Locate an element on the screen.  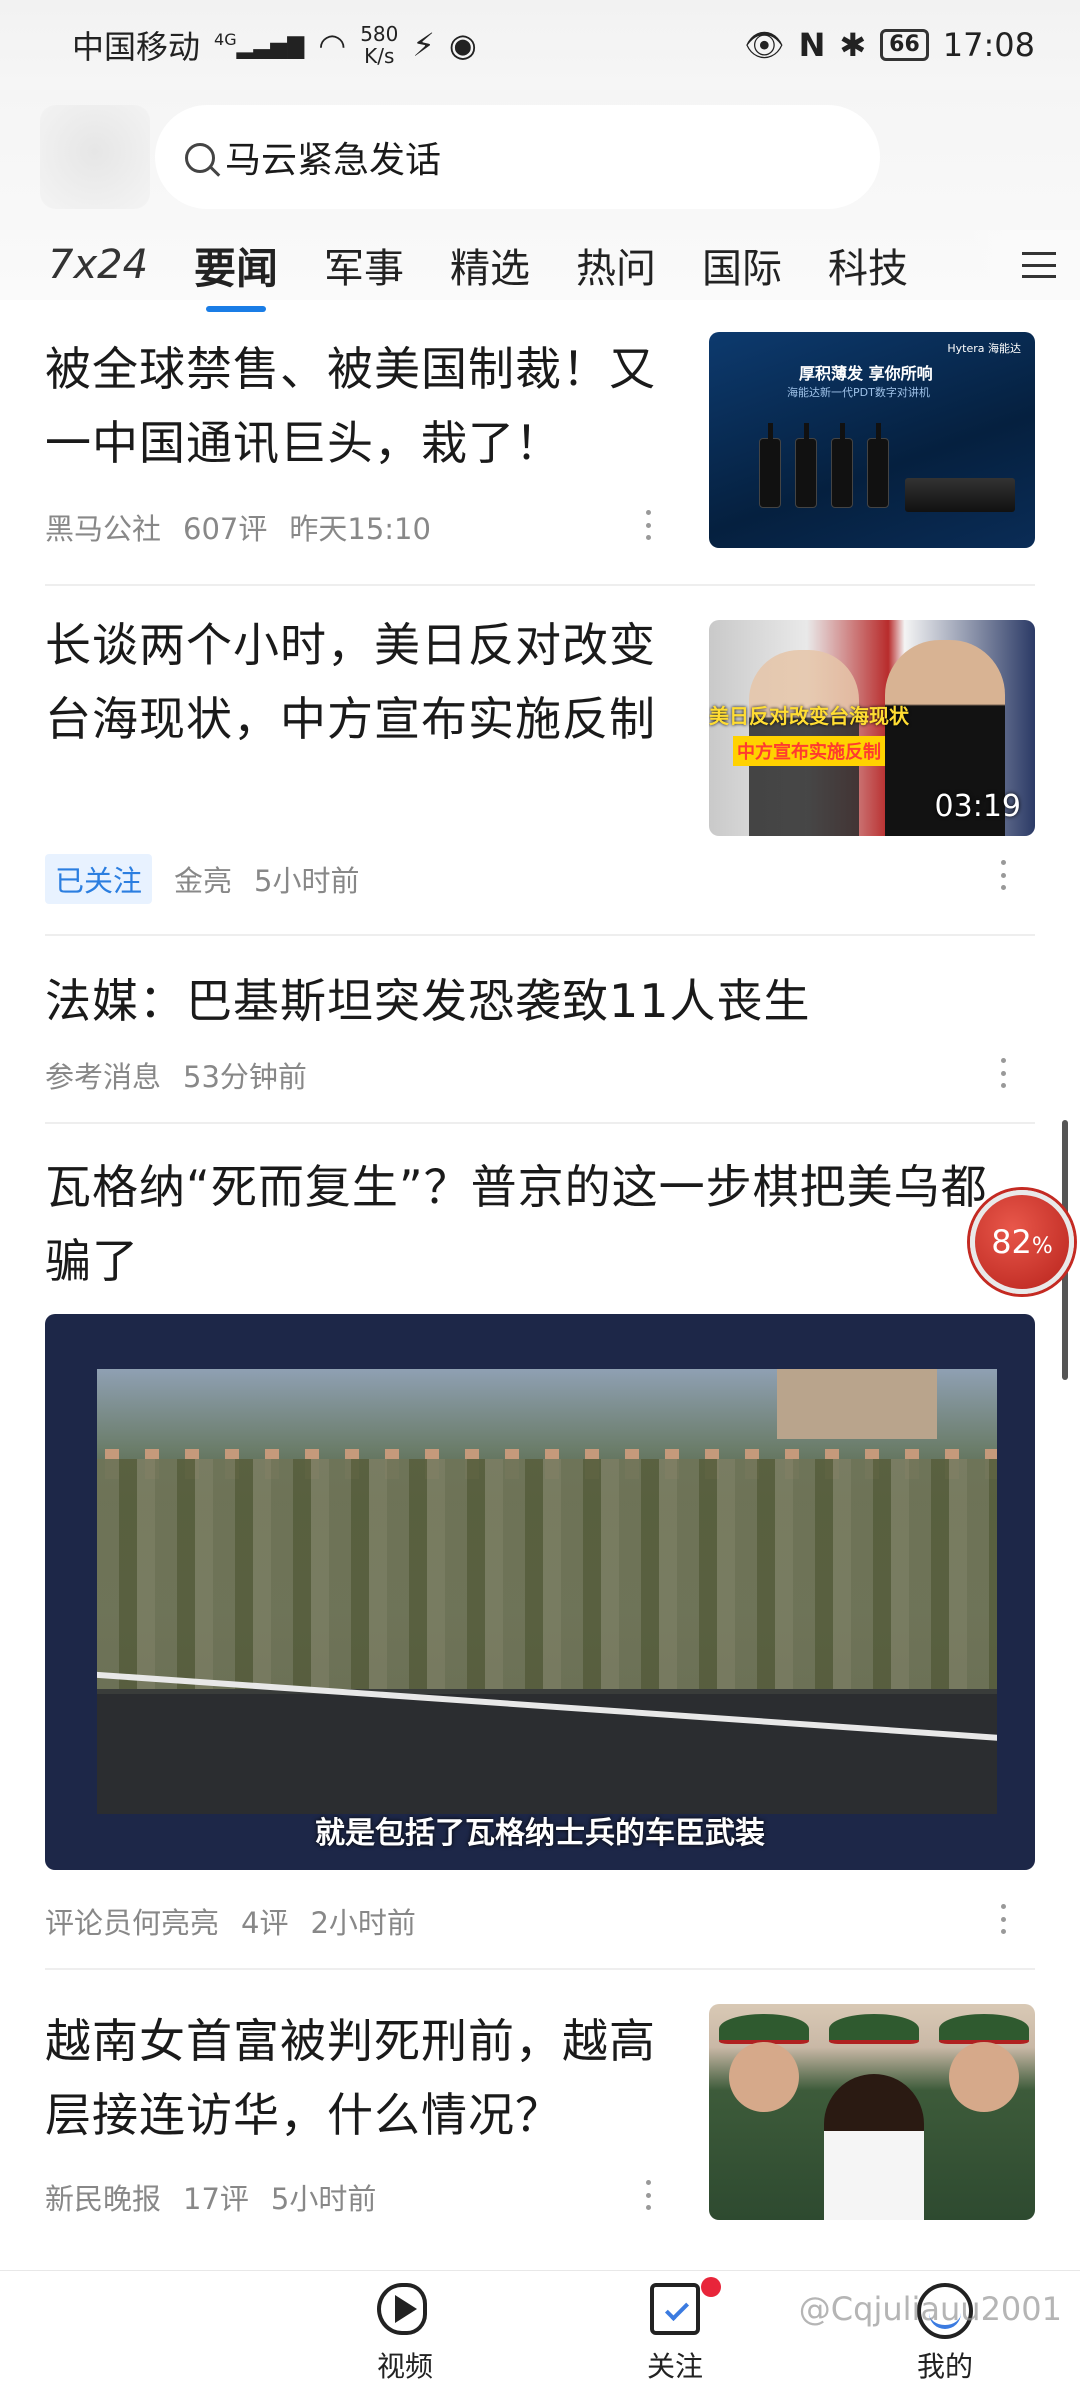
article-meta: 已关注 金亮 5小时前 is located at coordinates (202, 879).